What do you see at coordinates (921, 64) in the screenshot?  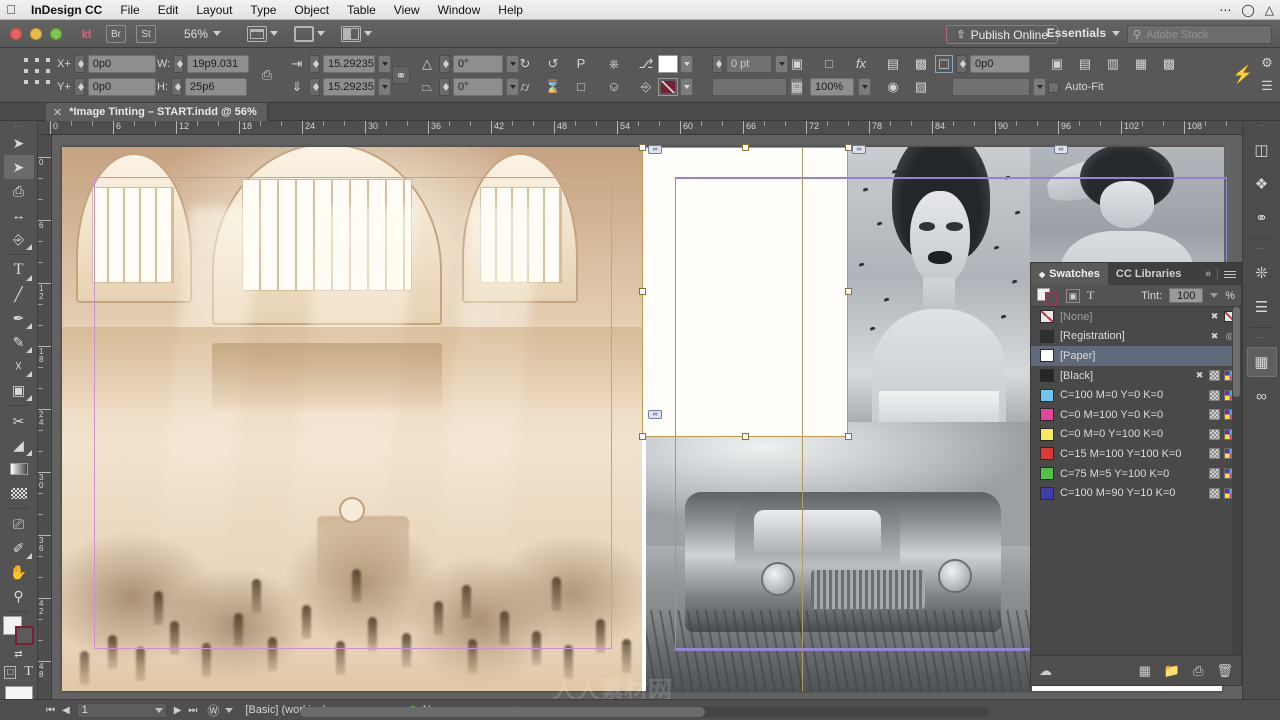 I see `text-wrap-bounding-icon: ▩` at bounding box center [921, 64].